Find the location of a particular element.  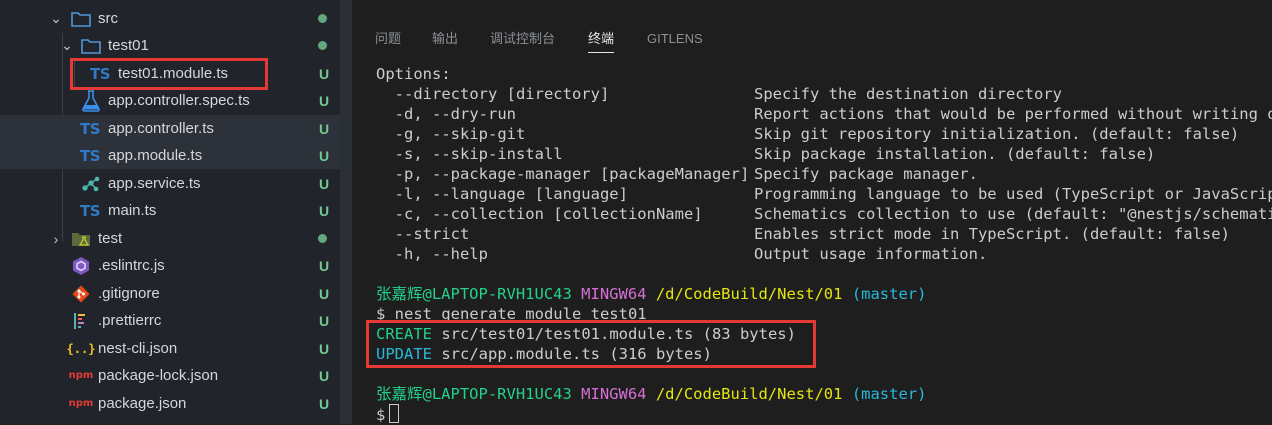

options-header: Options: is located at coordinates (413, 74).